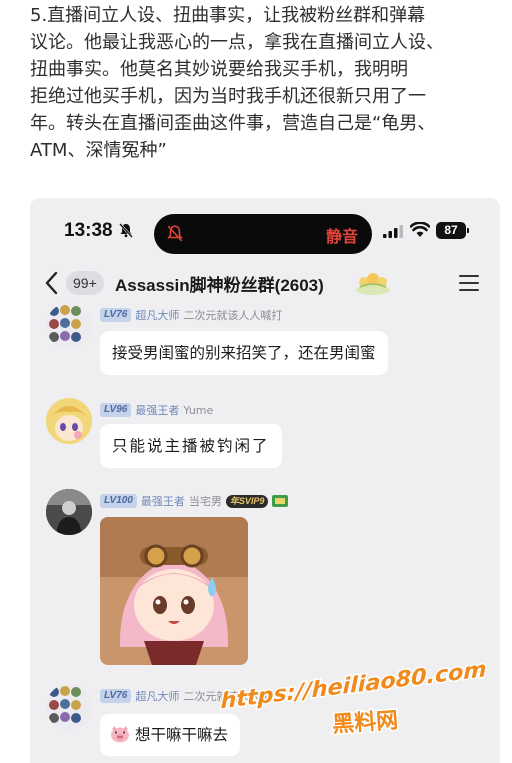  I want to click on avatar-photo-image, so click(69, 512).